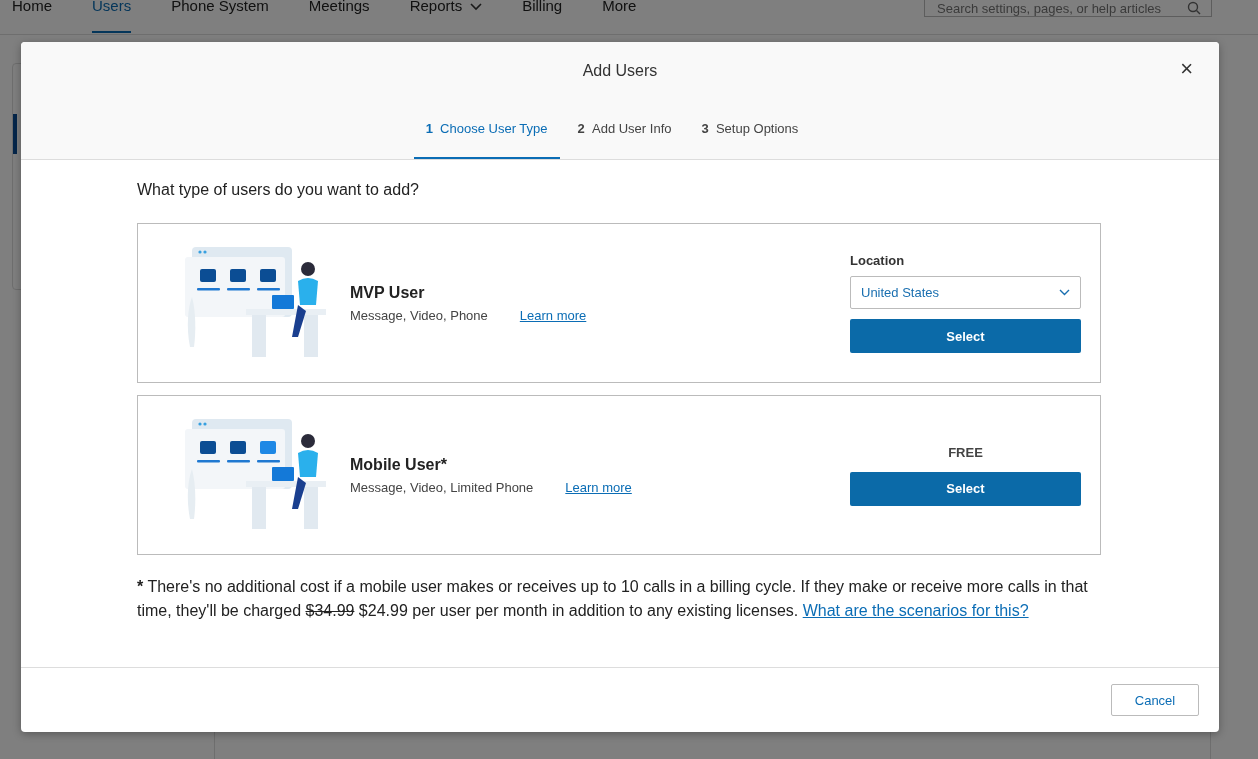 The width and height of the screenshot is (1258, 759). What do you see at coordinates (624, 133) in the screenshot?
I see `step-tab: 2 Add User Info` at bounding box center [624, 133].